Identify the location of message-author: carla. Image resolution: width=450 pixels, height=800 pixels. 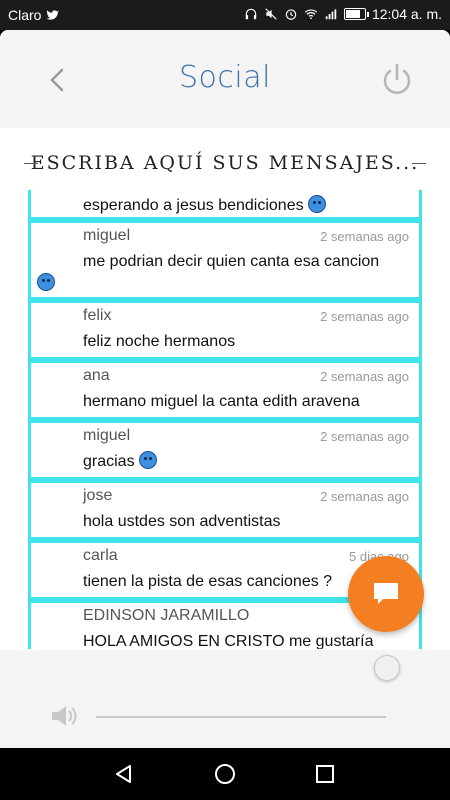
(100, 555).